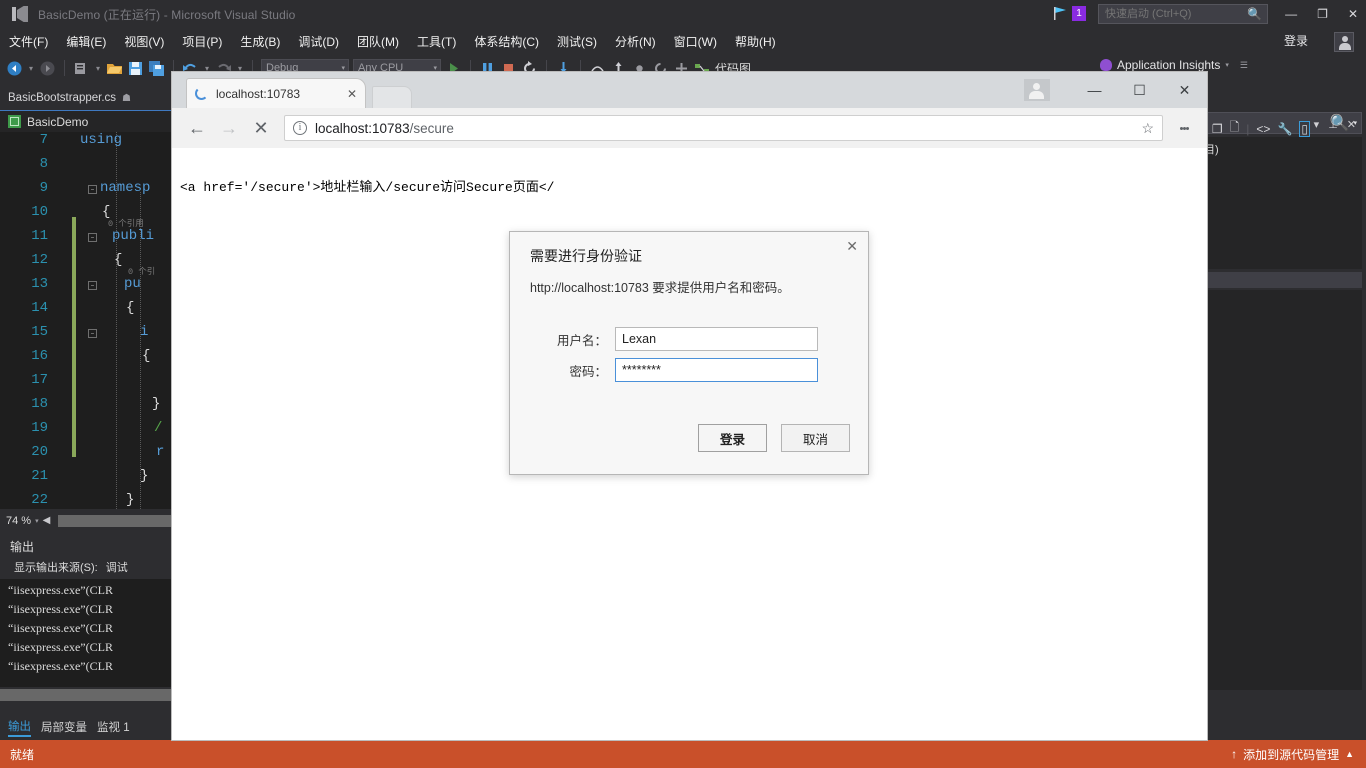 The width and height of the screenshot is (1366, 768). What do you see at coordinates (1349, 754) in the screenshot?
I see `chevron-up-icon: ▲` at bounding box center [1349, 754].